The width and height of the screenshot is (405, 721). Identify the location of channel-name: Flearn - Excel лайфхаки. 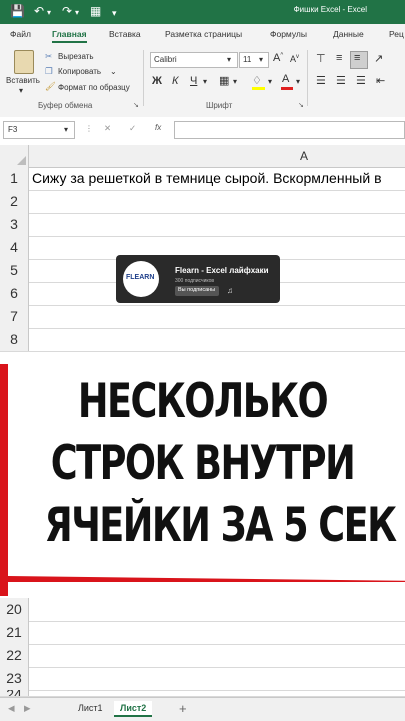
(222, 270).